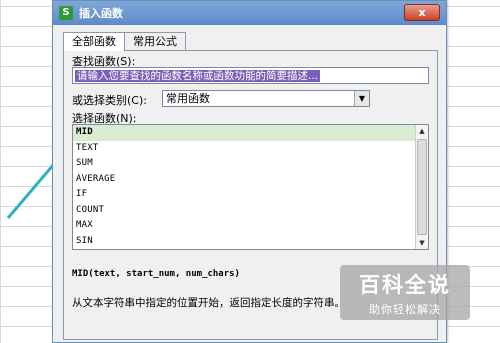 The width and height of the screenshot is (500, 343). What do you see at coordinates (244, 211) in the screenshot?
I see `list-item: COUNT` at bounding box center [244, 211].